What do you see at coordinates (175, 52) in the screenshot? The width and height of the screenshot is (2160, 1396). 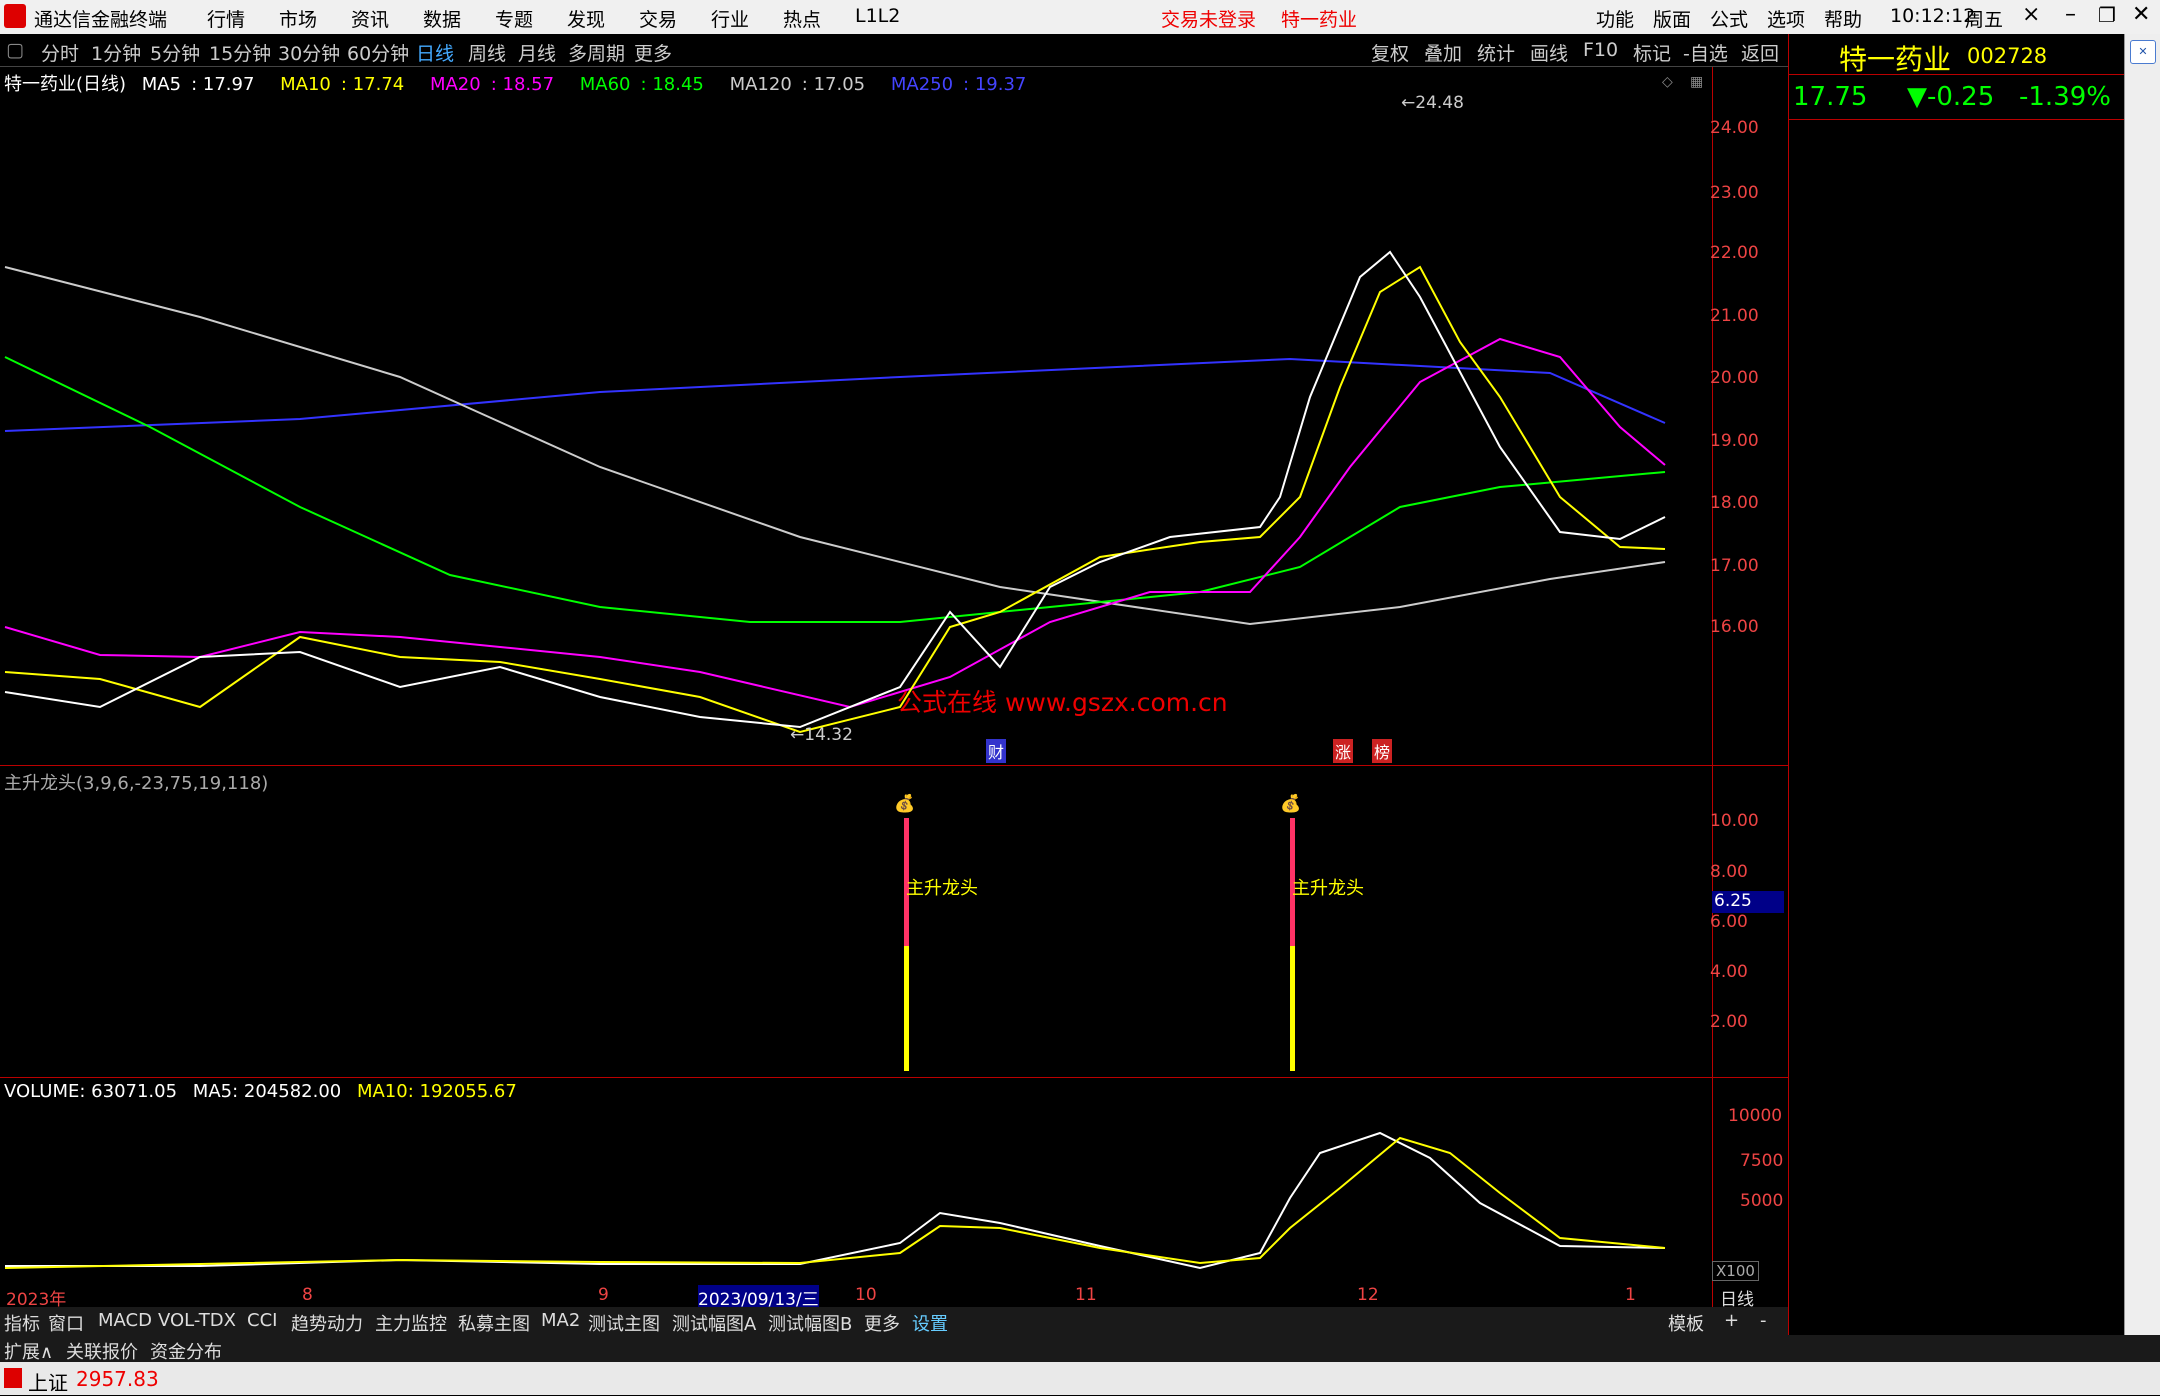 I see `period-5min: 5分钟` at bounding box center [175, 52].